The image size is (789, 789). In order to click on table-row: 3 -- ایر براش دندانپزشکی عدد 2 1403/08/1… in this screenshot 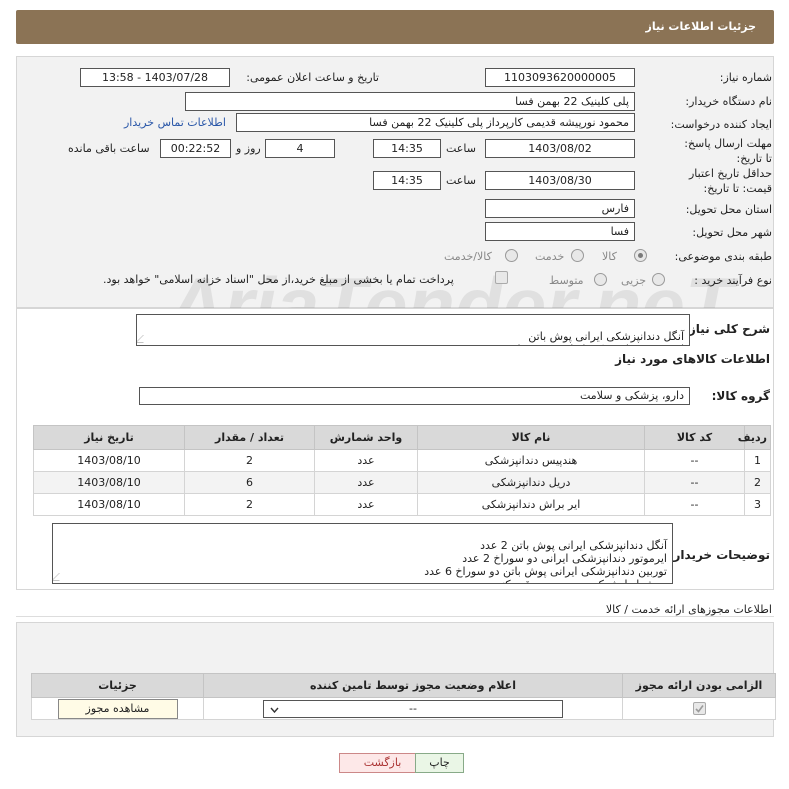, I will do `click(402, 504)`.